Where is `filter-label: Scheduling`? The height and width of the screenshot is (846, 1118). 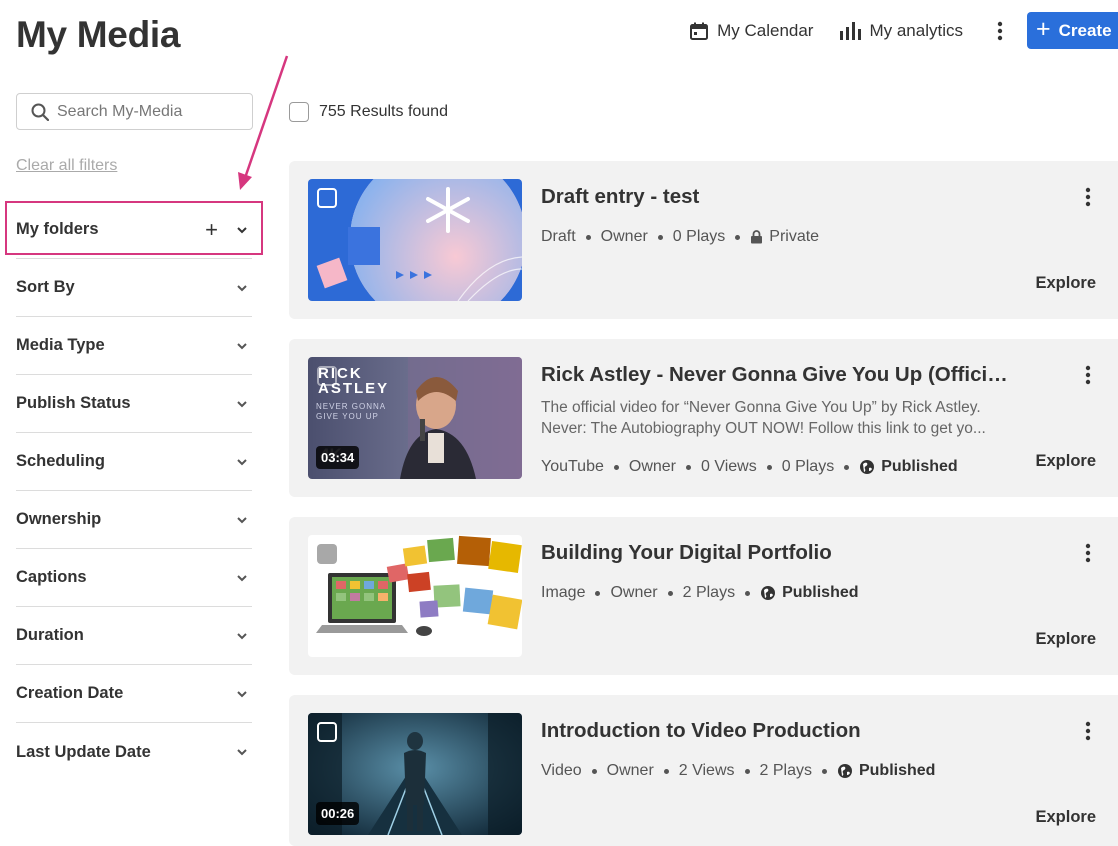
filter-label: Scheduling is located at coordinates (60, 461).